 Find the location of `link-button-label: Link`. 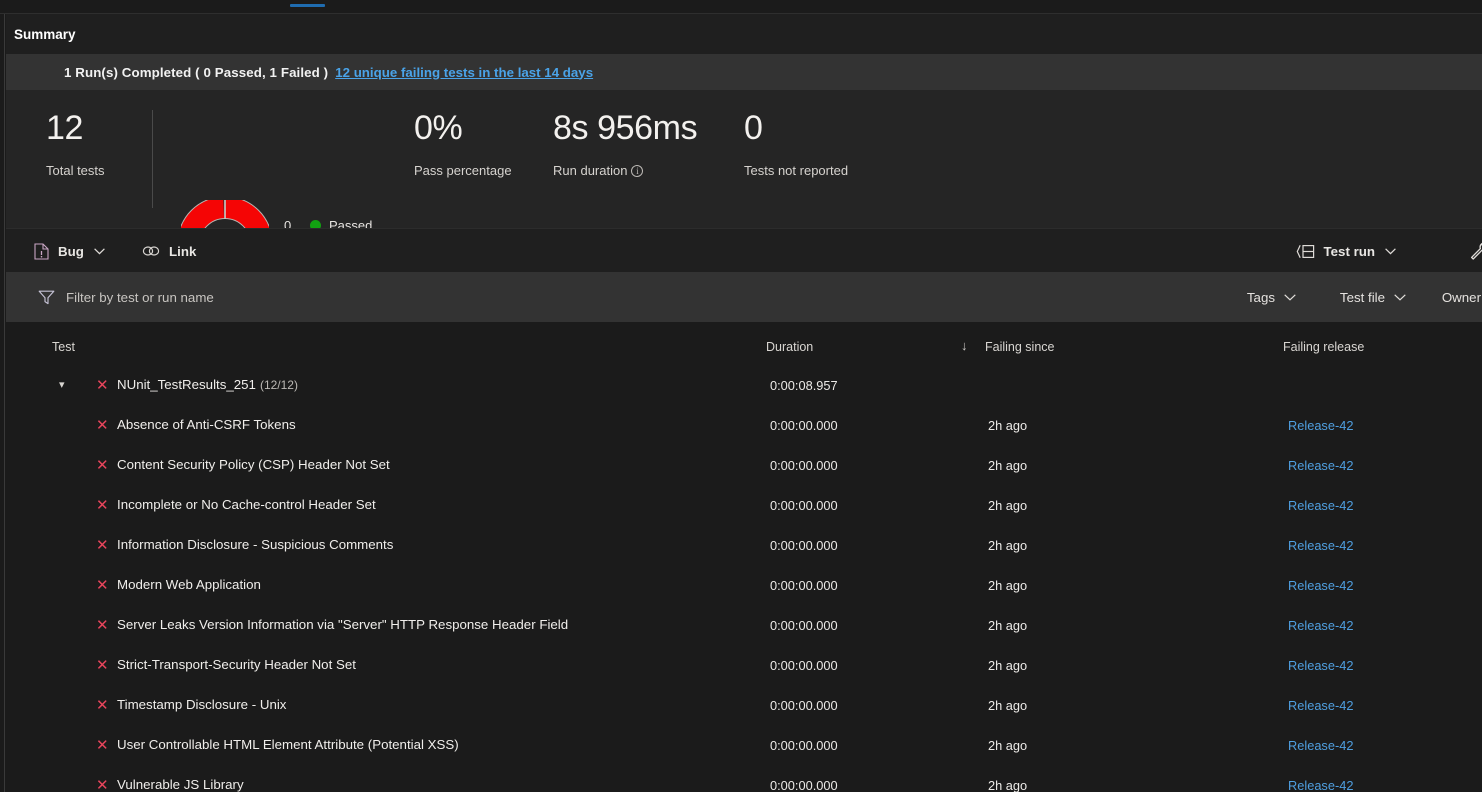

link-button-label: Link is located at coordinates (183, 251).